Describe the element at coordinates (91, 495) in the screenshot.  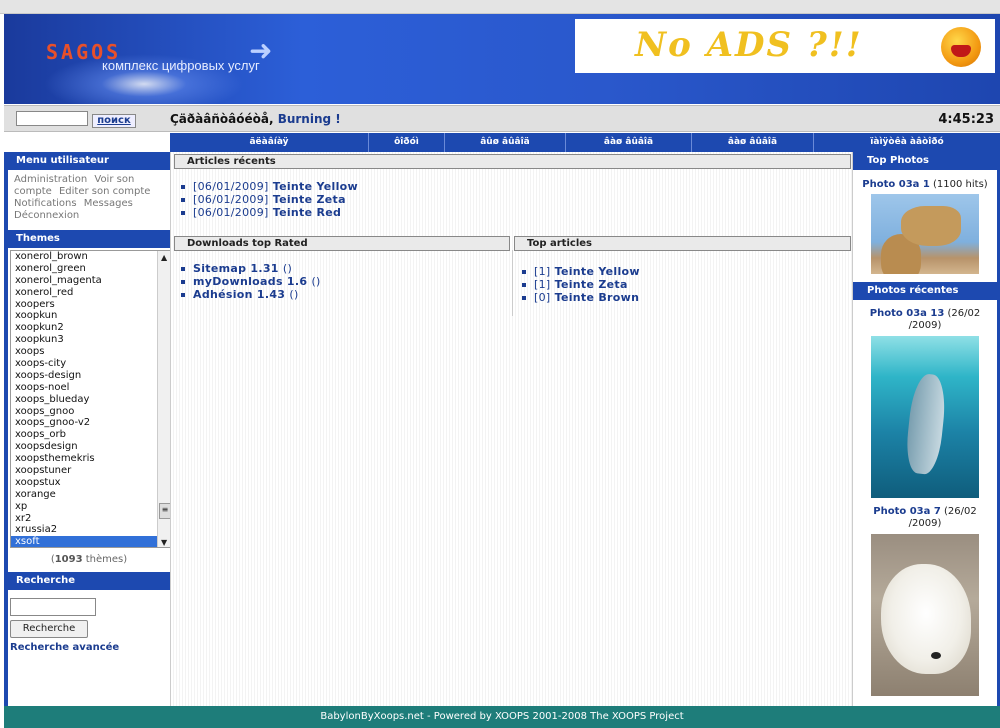
I see `theme-option: xorange` at that location.